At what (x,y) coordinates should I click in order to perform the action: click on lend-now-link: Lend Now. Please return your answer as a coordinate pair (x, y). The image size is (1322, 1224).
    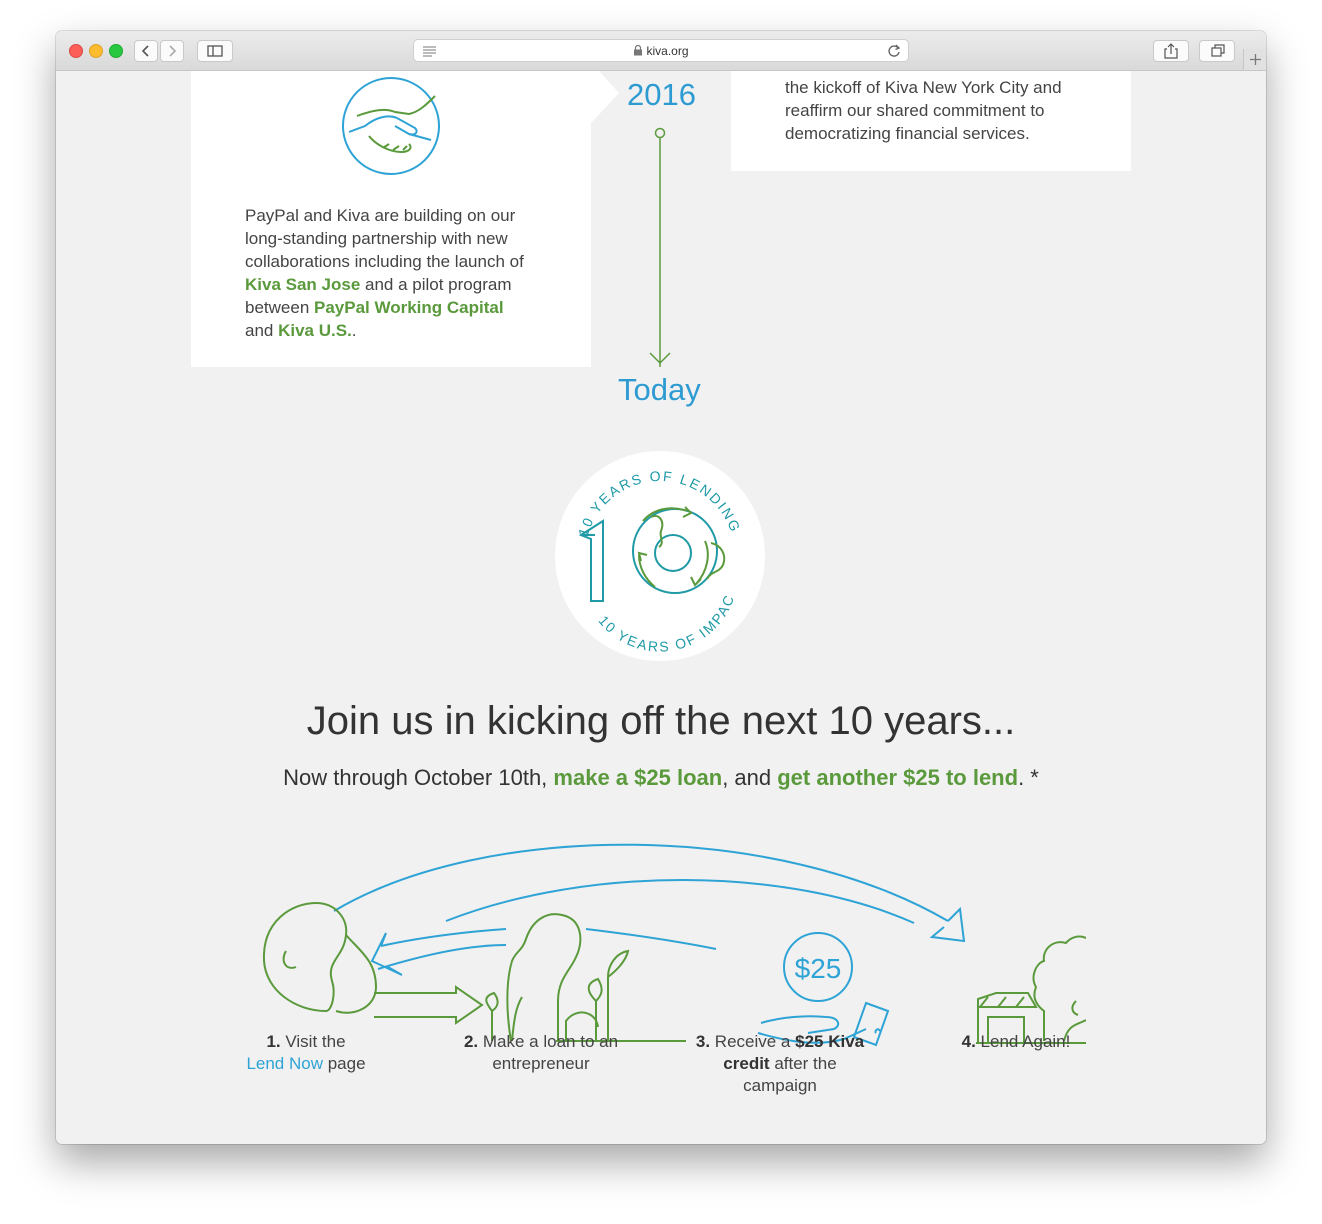
    Looking at the image, I should click on (284, 1063).